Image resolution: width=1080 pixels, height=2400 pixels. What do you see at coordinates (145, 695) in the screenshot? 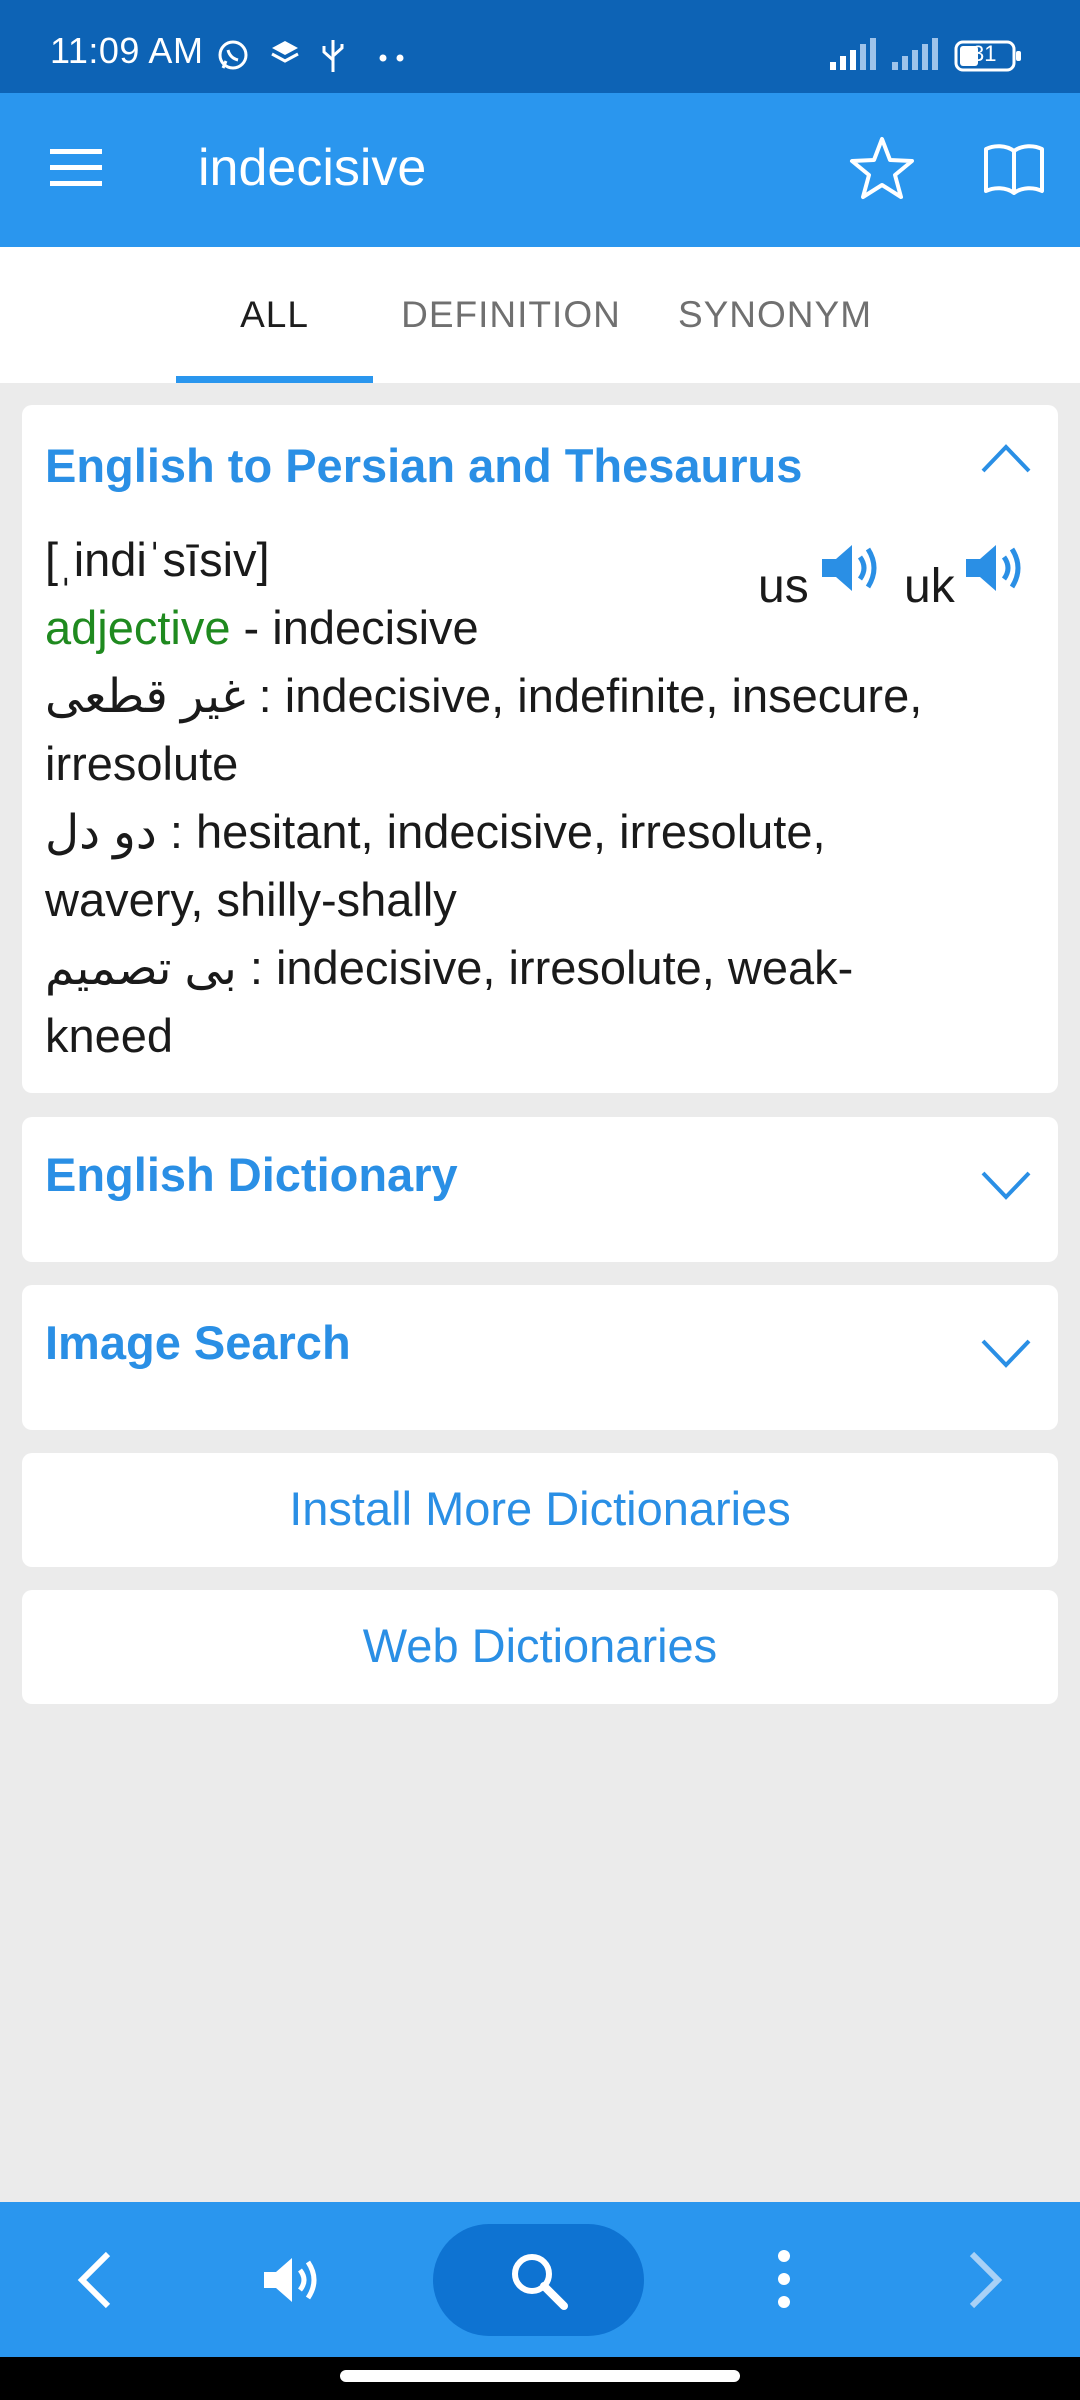
I see `persian-term: غیر قطعی` at bounding box center [145, 695].